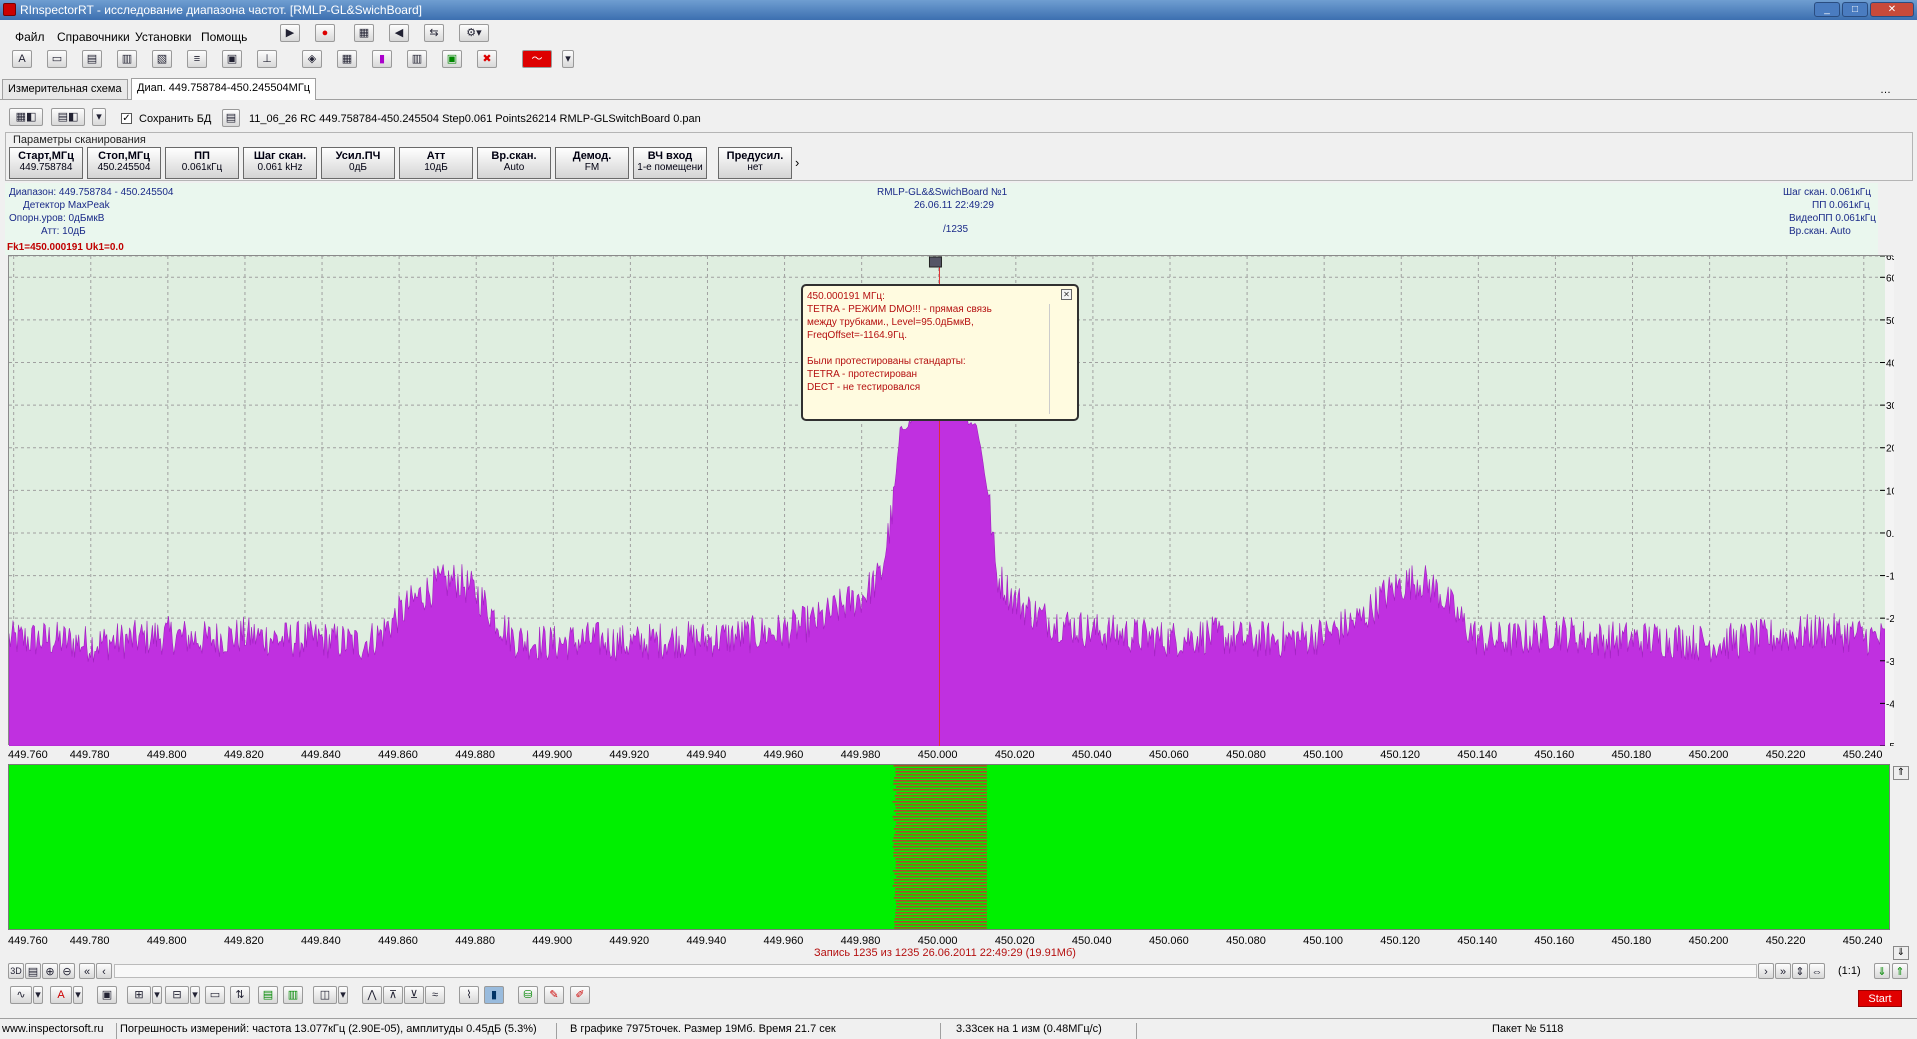 Image resolution: width=1917 pixels, height=1039 pixels. I want to click on stop-freq-button: Стоп,МГц 450.245504, so click(124, 163).